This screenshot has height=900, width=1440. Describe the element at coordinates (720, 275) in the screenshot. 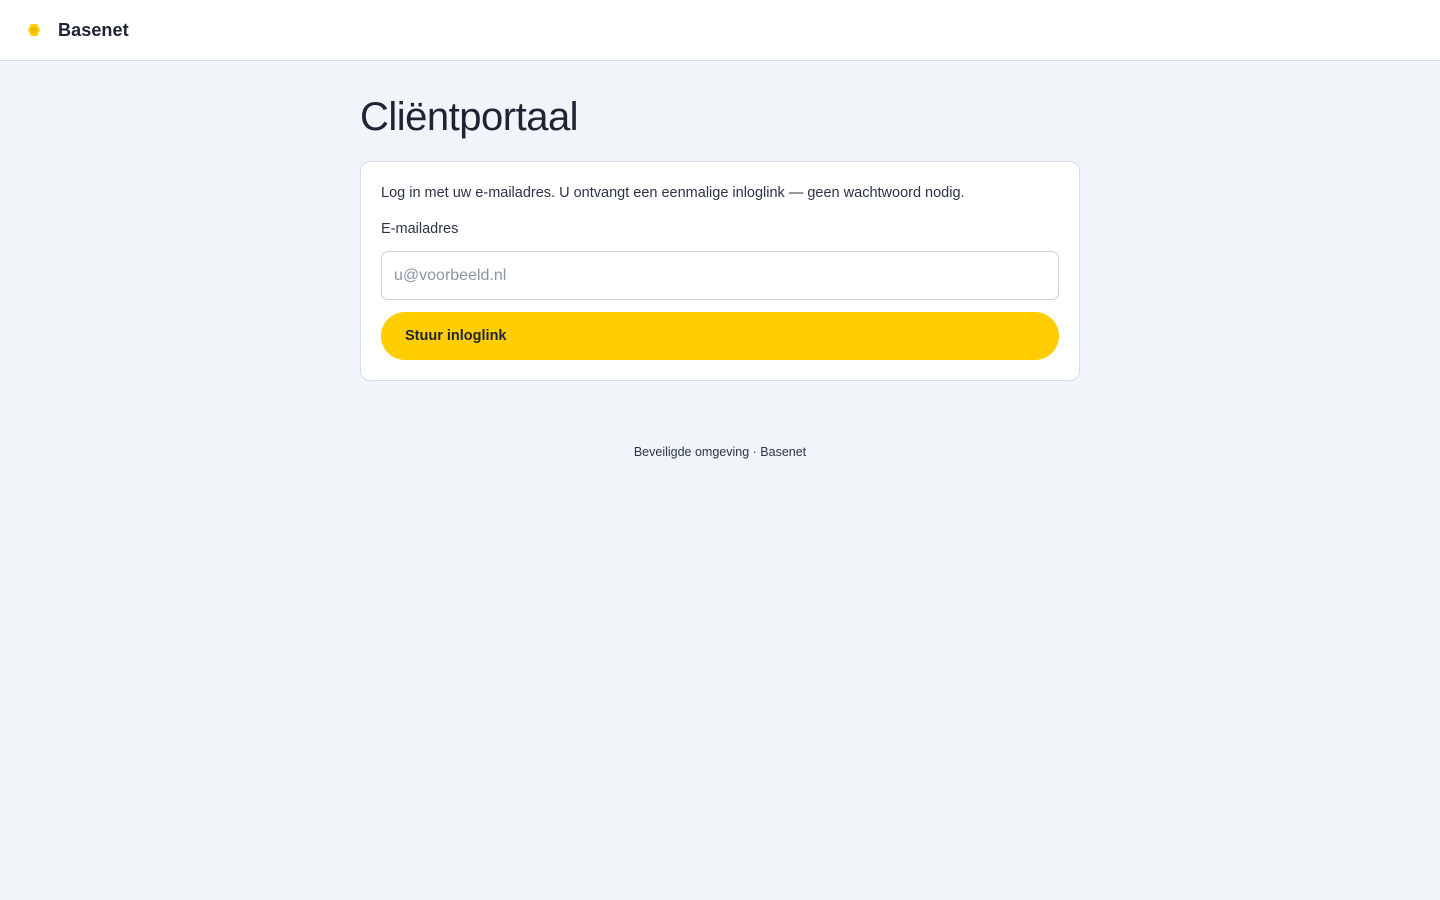

I see `email-field` at that location.